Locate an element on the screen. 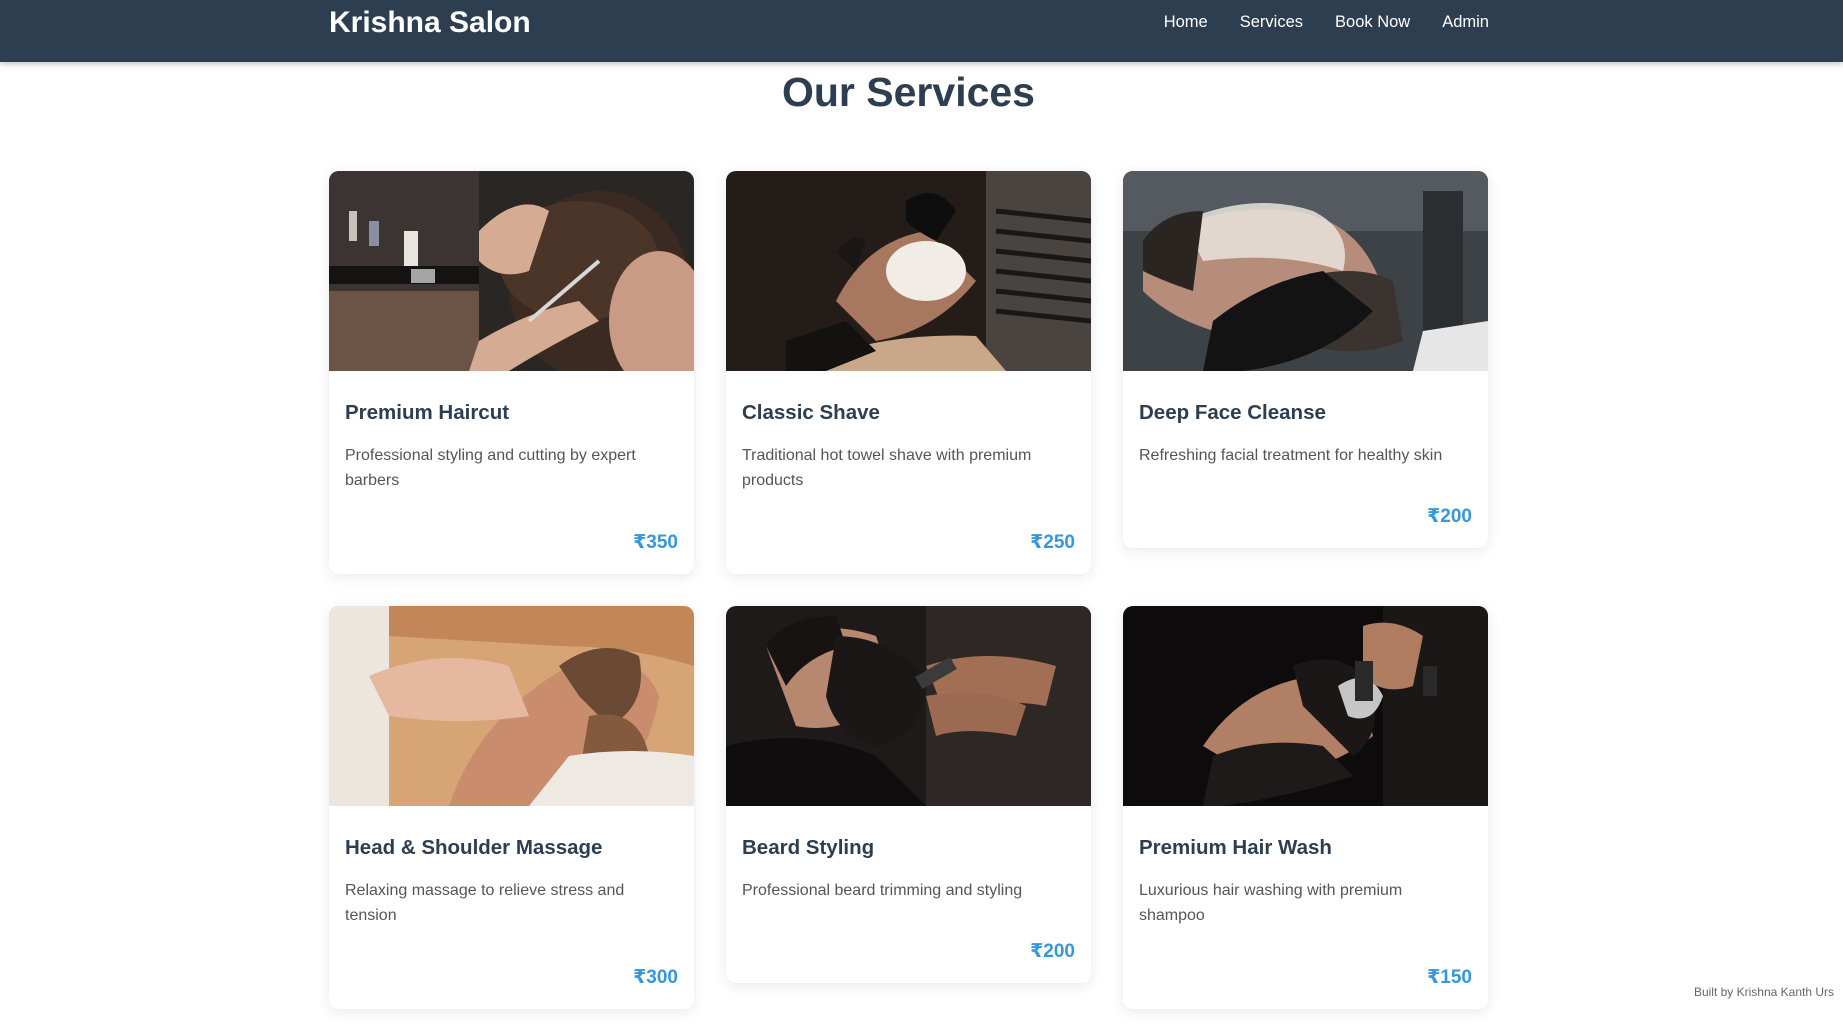 The height and width of the screenshot is (1024, 1843). brand-logo: Krishna Salon is located at coordinates (430, 23).